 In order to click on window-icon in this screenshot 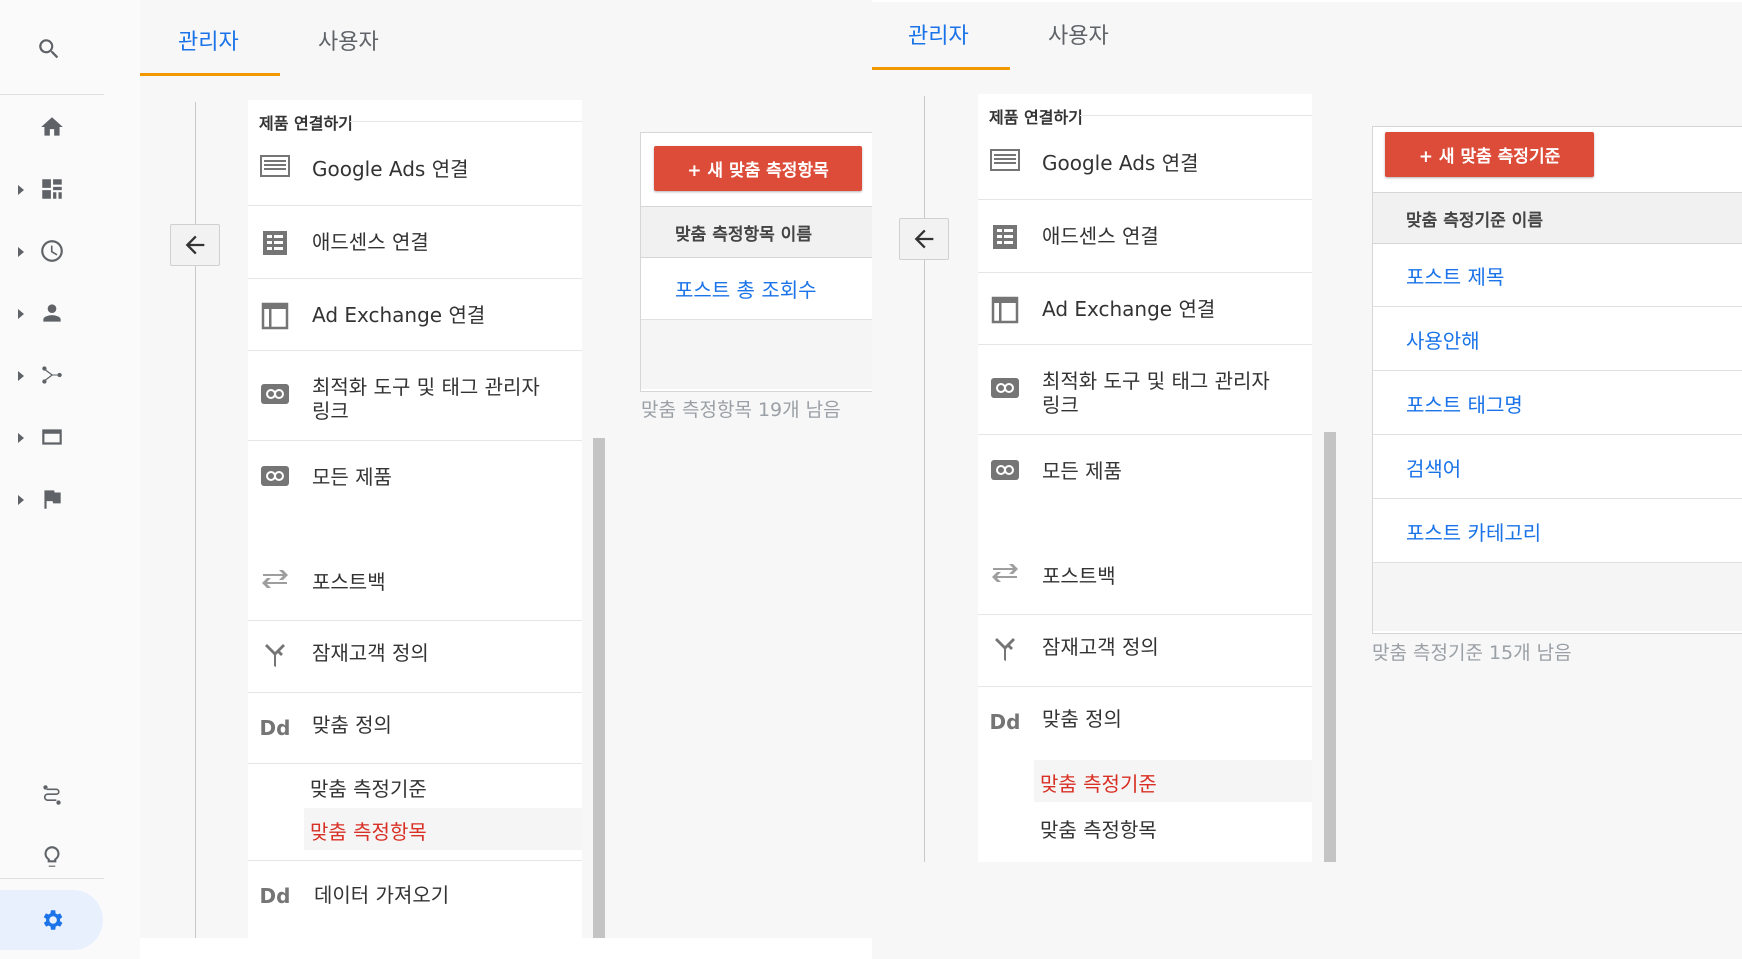, I will do `click(52, 437)`.